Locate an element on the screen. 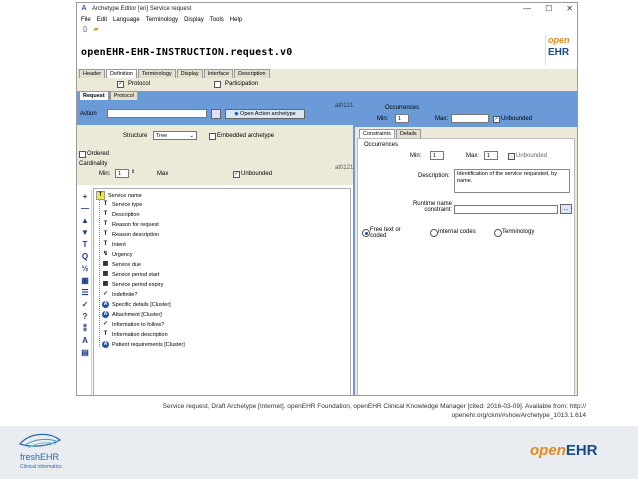 Image resolution: width=638 pixels, height=479 pixels. tree-node: ✓ Indefinite? is located at coordinates (119, 294).